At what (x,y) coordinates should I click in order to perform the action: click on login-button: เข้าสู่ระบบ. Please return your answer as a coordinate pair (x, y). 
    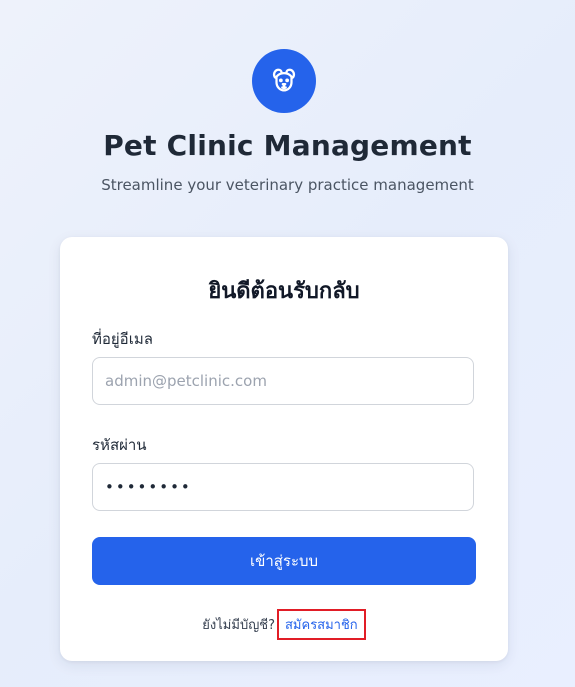
    Looking at the image, I should click on (284, 561).